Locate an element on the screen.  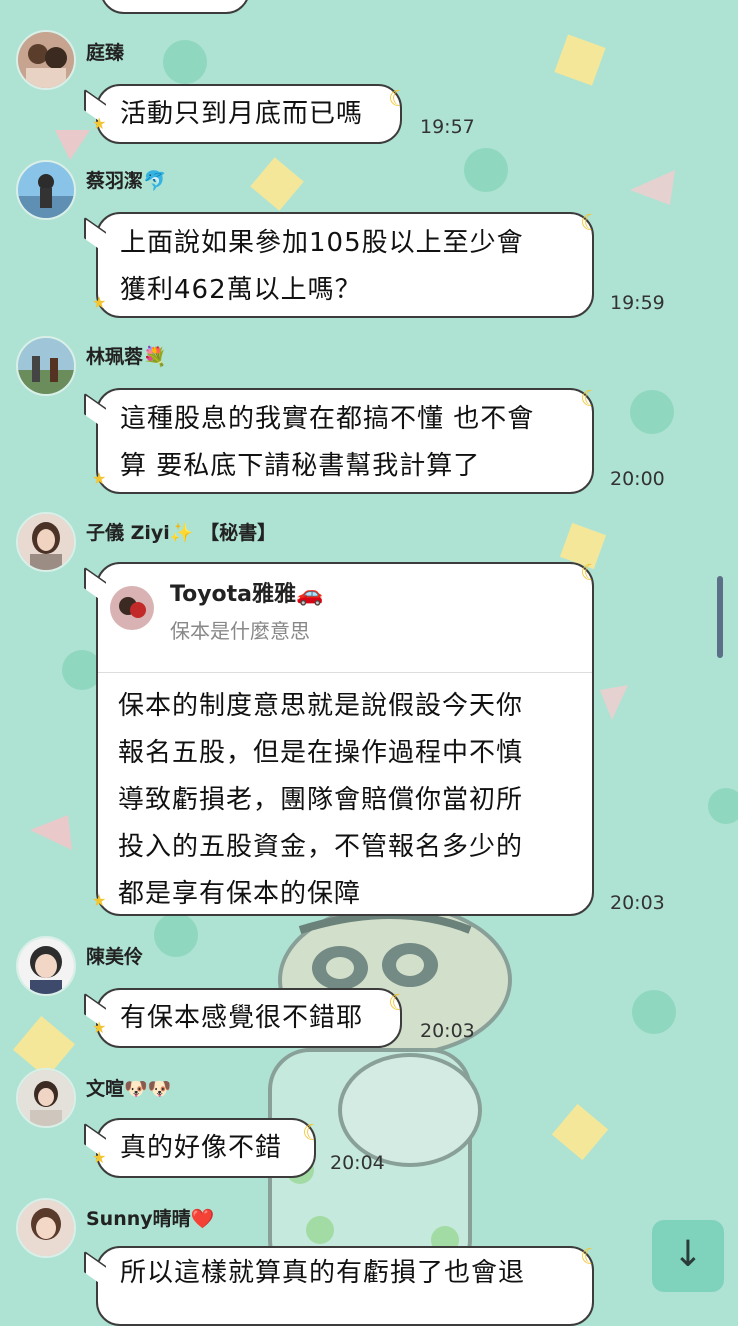
message-text: 有保本感覺很不錯耶 is located at coordinates (242, 1018).